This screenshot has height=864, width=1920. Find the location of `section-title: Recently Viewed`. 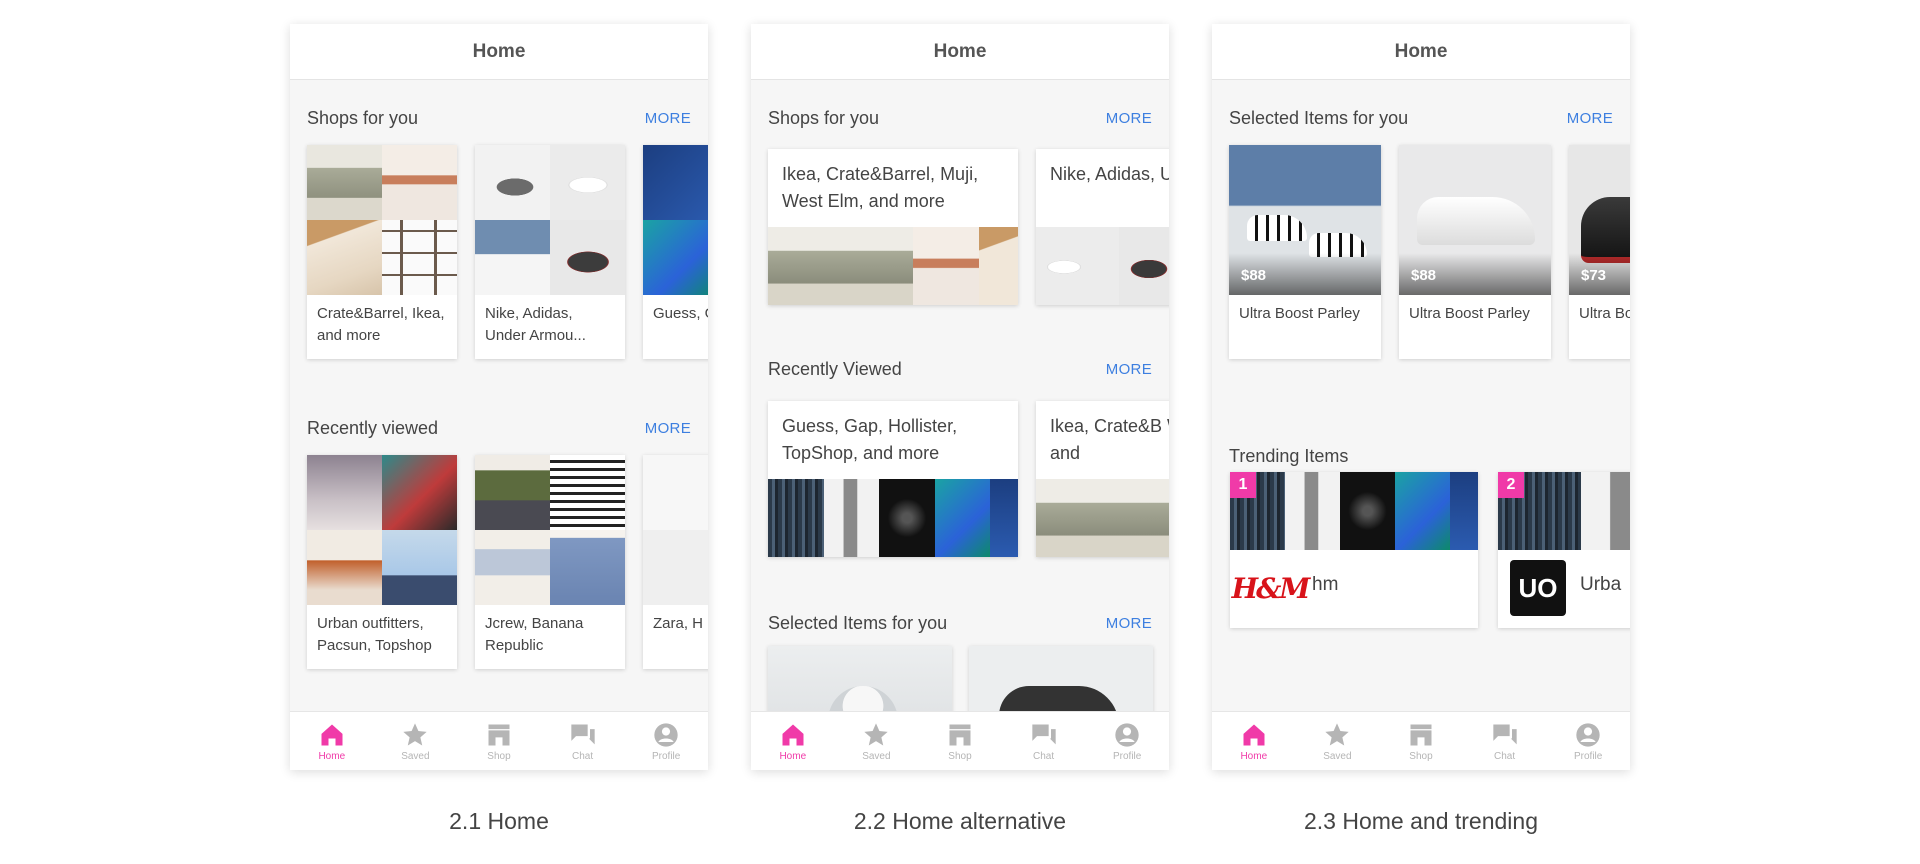

section-title: Recently Viewed is located at coordinates (835, 369).